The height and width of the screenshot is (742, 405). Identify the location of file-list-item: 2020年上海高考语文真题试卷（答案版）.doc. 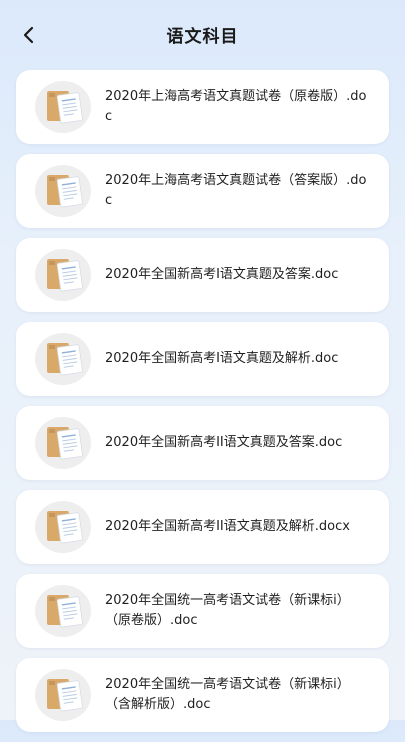
(202, 191).